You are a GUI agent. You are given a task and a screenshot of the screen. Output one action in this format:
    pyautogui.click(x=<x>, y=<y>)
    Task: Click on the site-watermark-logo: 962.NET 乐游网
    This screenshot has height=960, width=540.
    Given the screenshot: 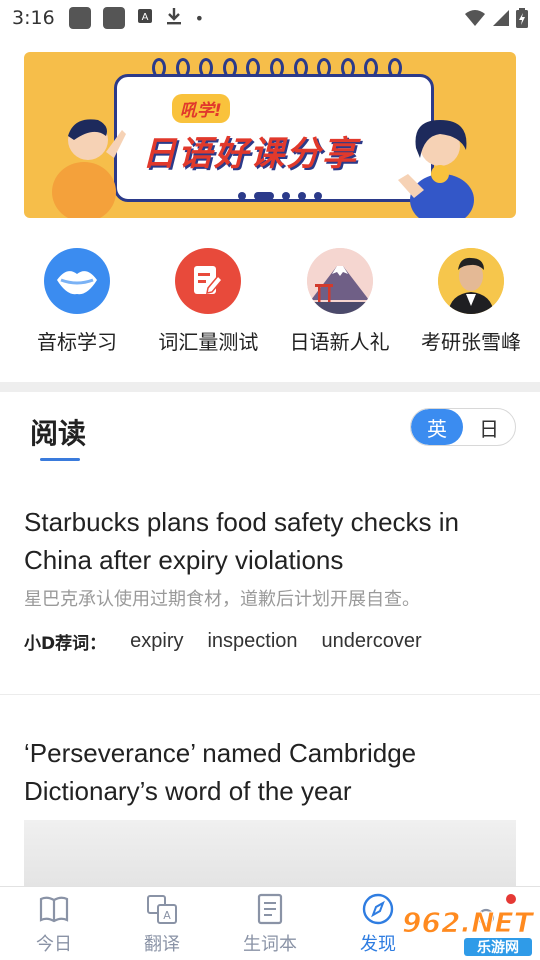 What is the action you would take?
    pyautogui.click(x=468, y=931)
    